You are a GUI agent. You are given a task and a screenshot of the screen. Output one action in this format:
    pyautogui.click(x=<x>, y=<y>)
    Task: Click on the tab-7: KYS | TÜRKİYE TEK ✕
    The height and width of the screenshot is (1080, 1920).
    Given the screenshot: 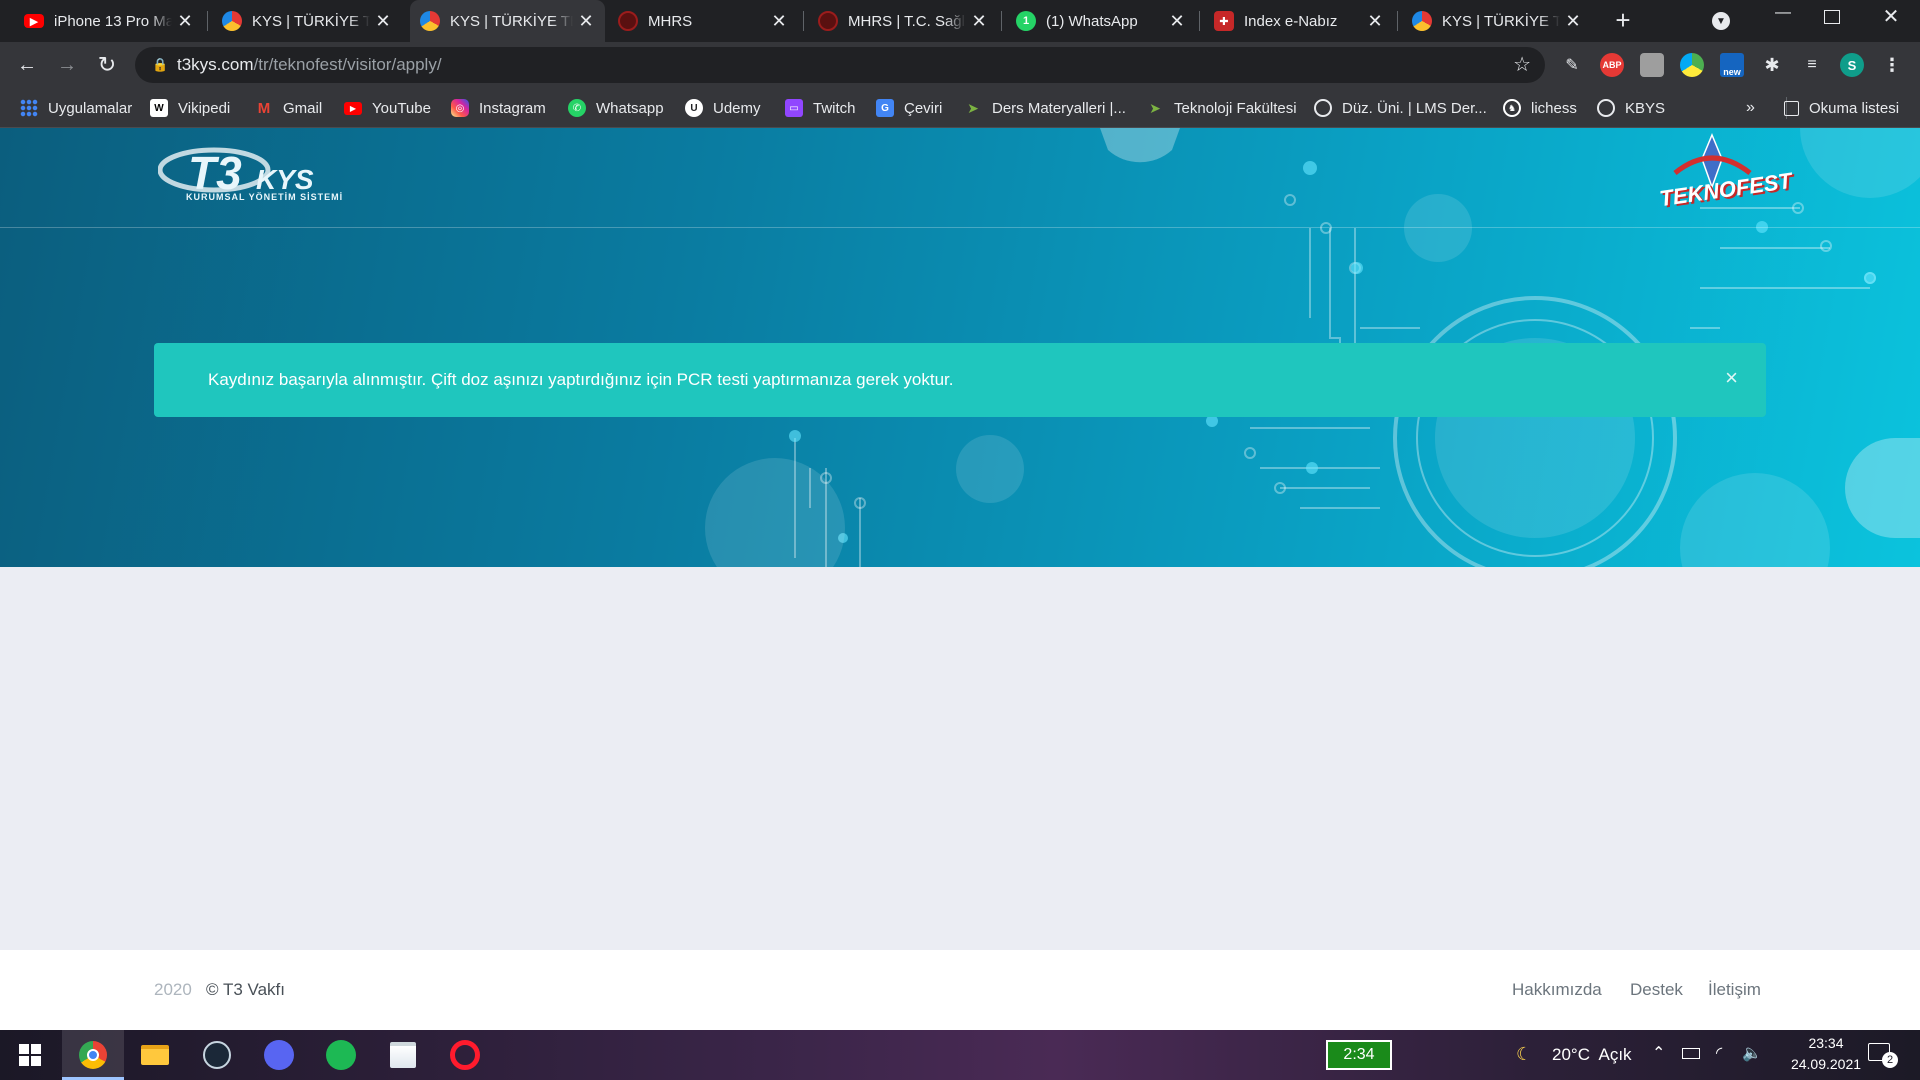 What is the action you would take?
    pyautogui.click(x=1497, y=21)
    